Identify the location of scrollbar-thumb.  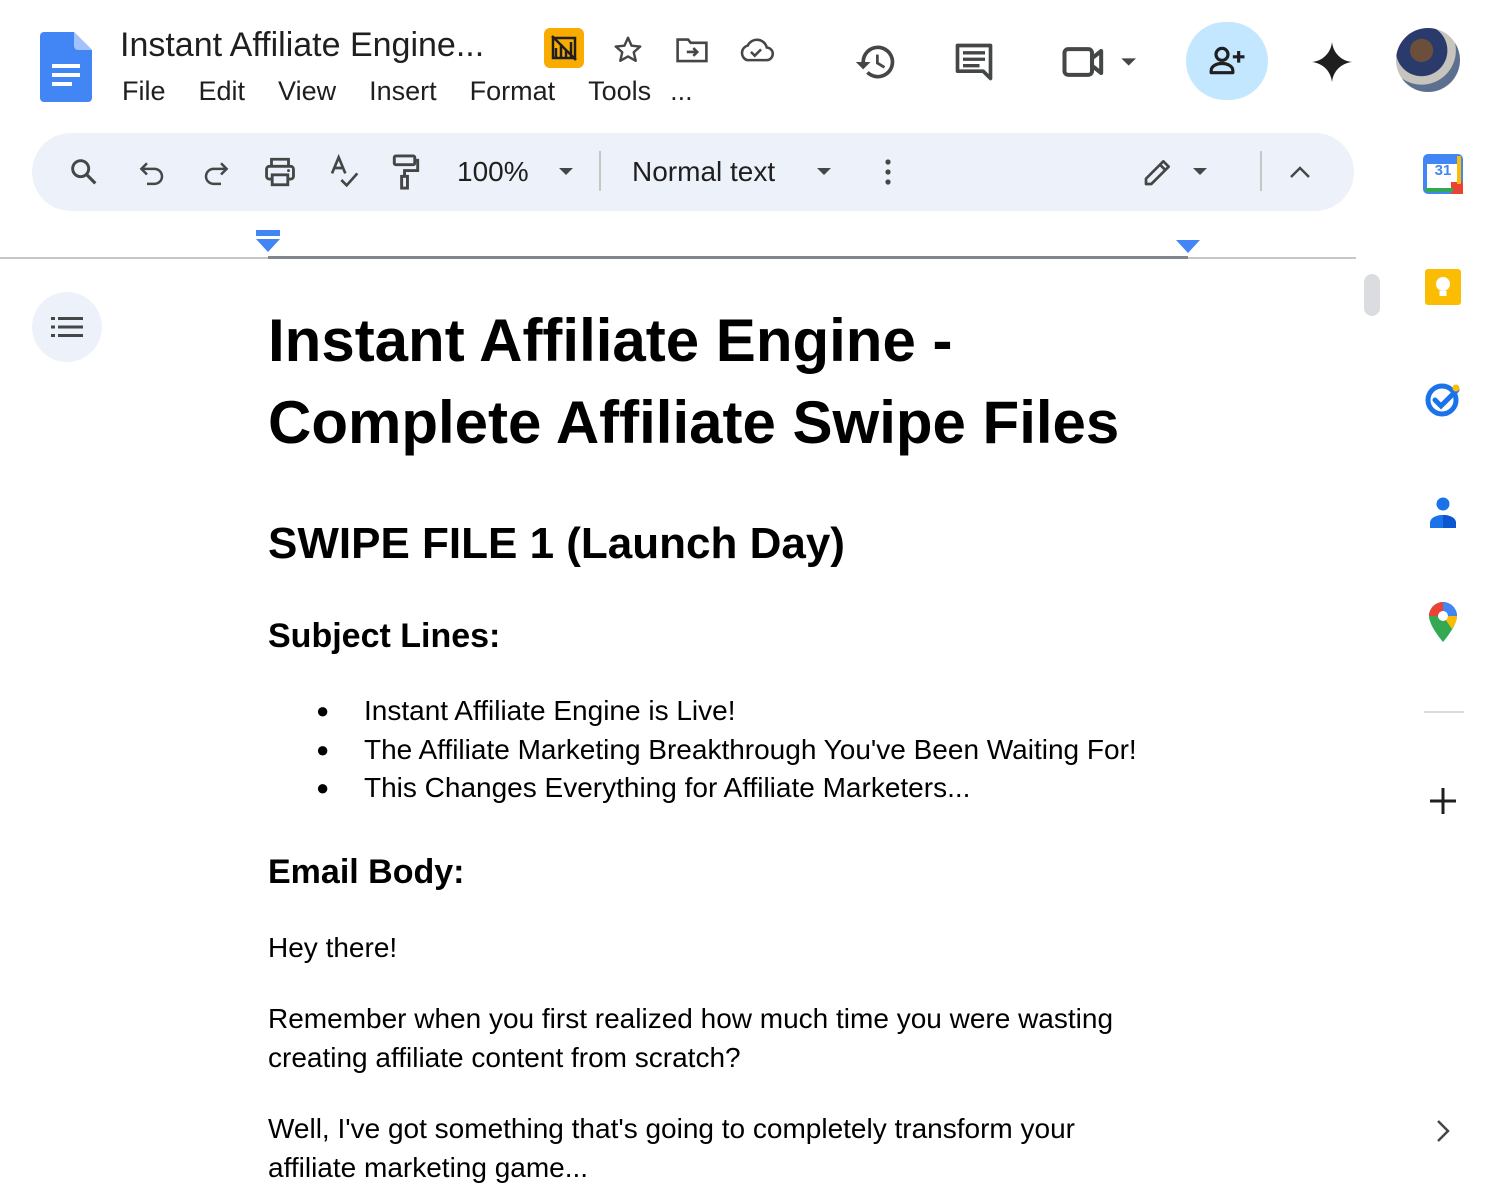
(1372, 295).